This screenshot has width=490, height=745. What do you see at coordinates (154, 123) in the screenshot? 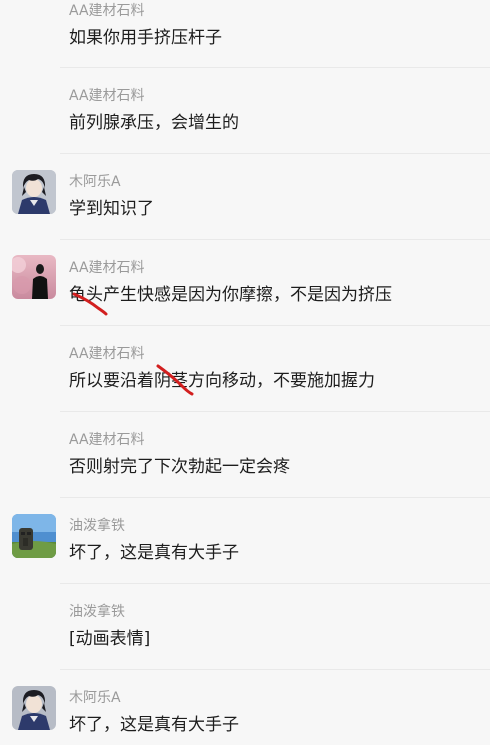
I see `message-text: 前列腺承压，会增生的` at bounding box center [154, 123].